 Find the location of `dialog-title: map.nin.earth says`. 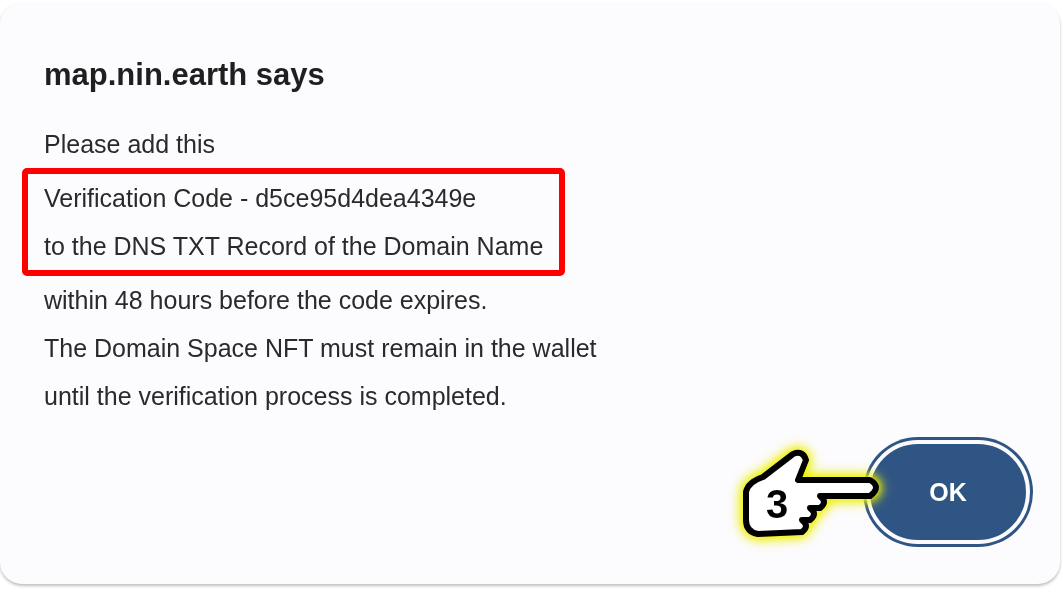

dialog-title: map.nin.earth says is located at coordinates (185, 75).